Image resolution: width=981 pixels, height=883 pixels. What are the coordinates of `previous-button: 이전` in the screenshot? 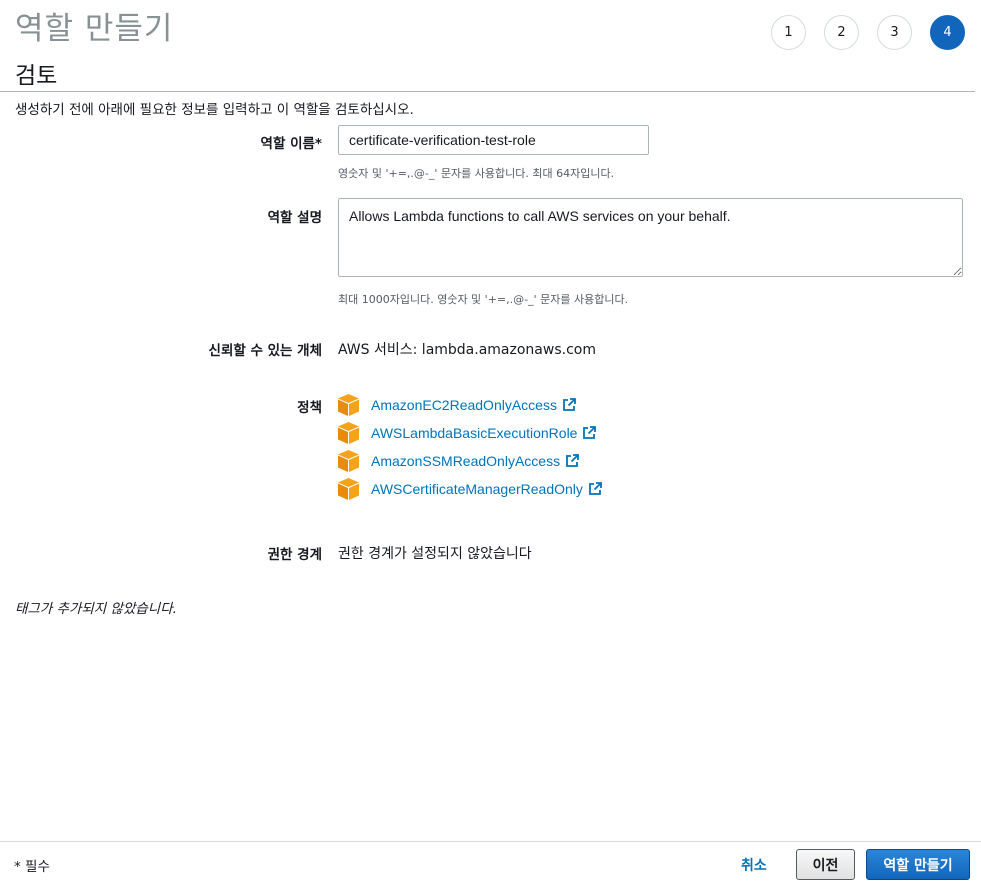 It's located at (825, 864).